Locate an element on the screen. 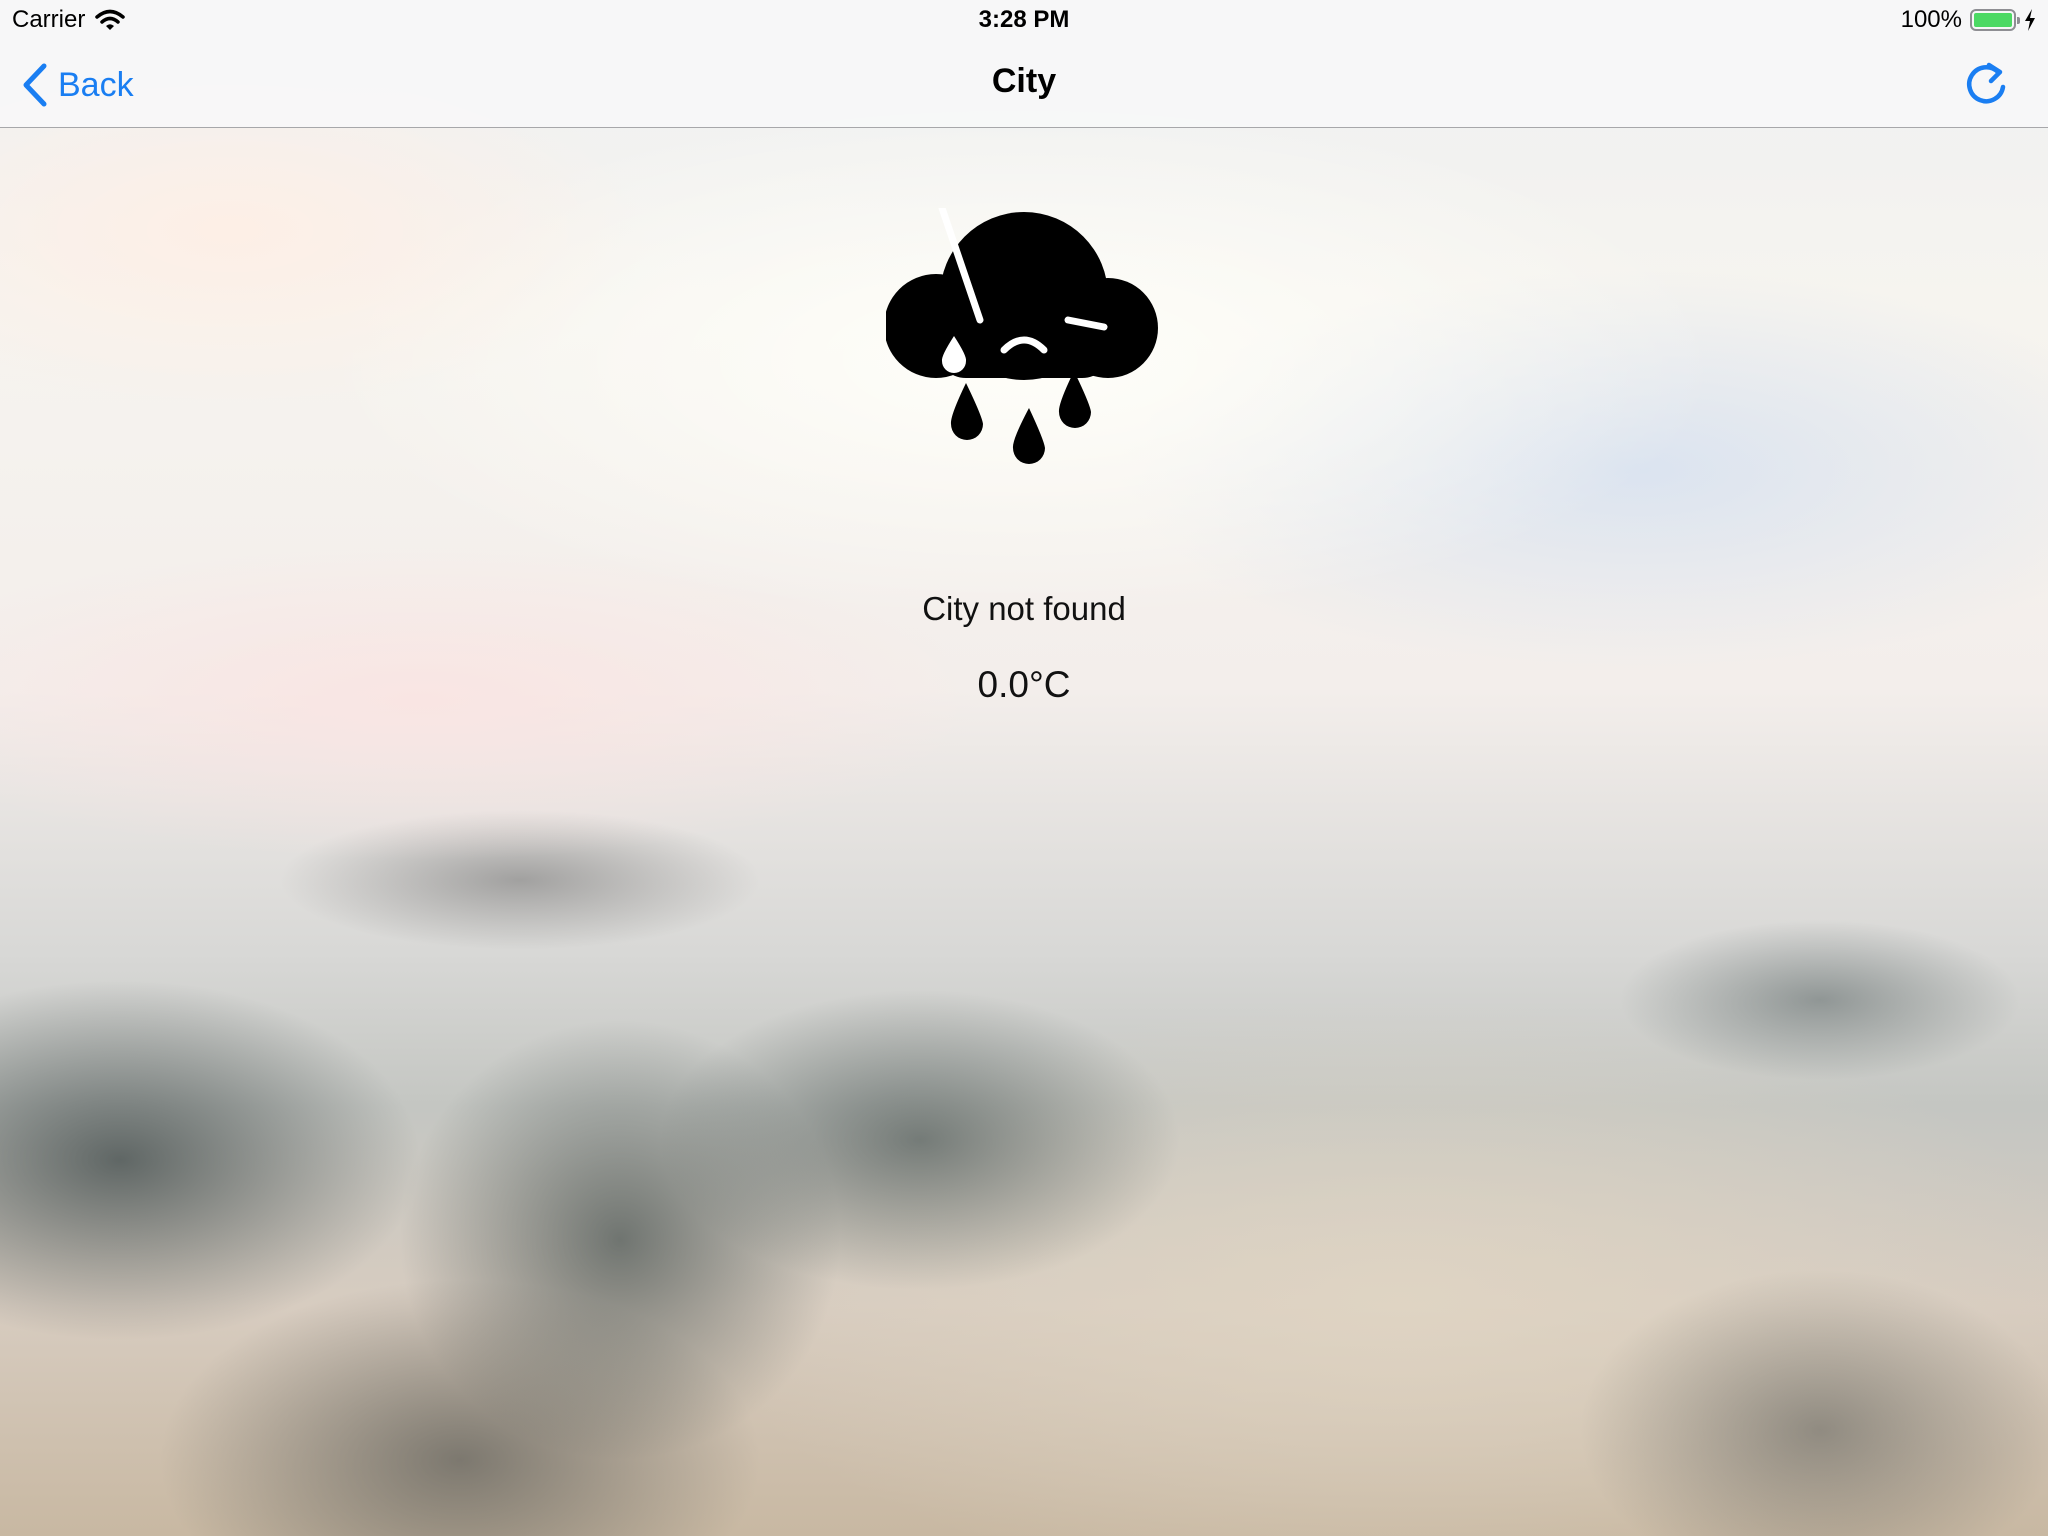 This screenshot has width=2048, height=1536. refresh-icon is located at coordinates (1986, 83).